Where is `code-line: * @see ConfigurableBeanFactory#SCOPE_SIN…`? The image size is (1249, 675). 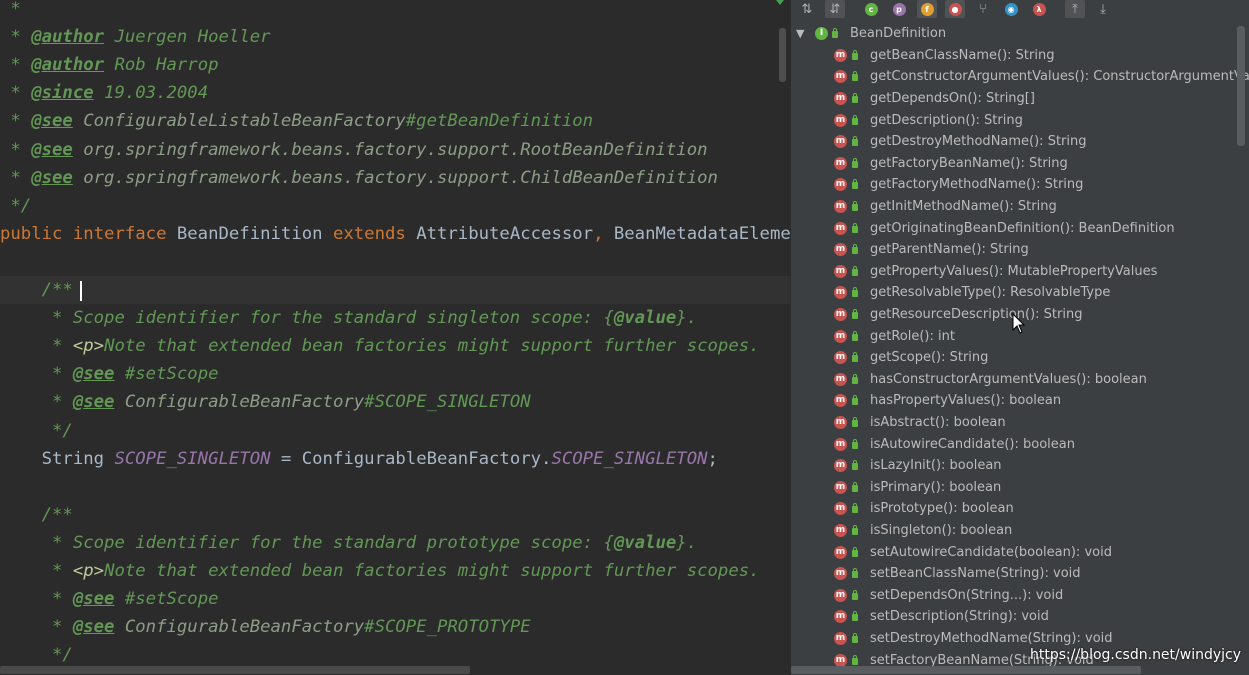 code-line: * @see ConfigurableBeanFactory#SCOPE_SIN… is located at coordinates (265, 402).